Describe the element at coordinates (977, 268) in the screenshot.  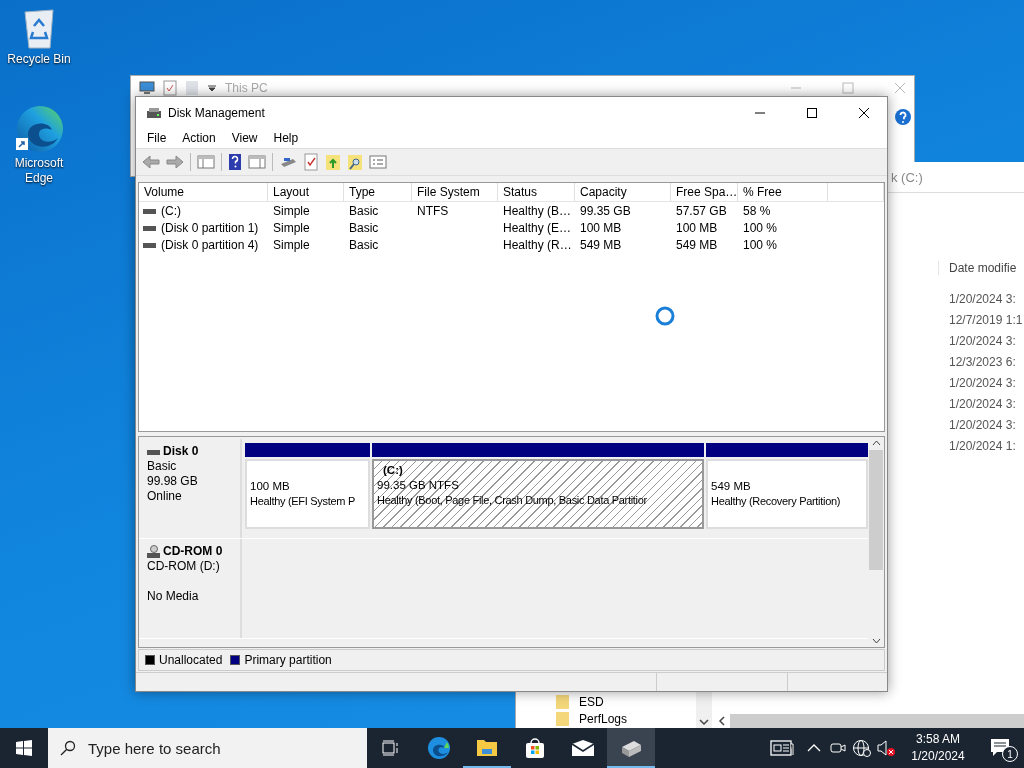
I see `column-header: Date modifie` at that location.